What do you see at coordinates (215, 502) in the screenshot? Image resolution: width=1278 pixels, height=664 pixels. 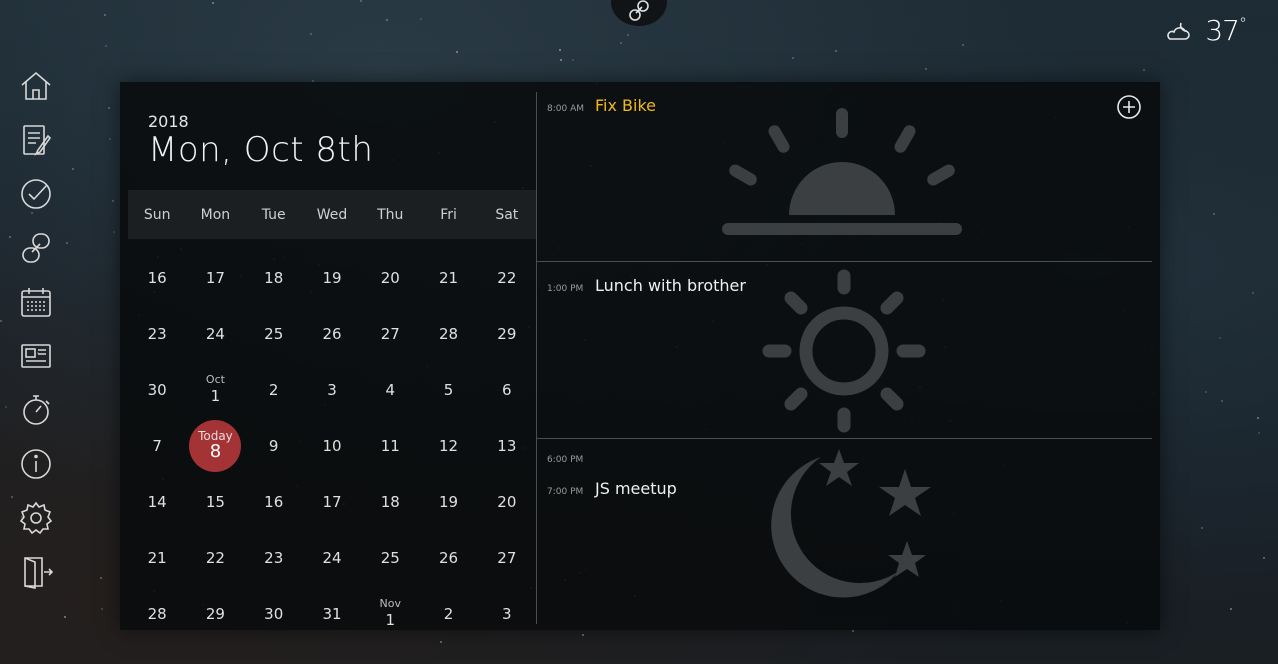 I see `calendar-day: 15` at bounding box center [215, 502].